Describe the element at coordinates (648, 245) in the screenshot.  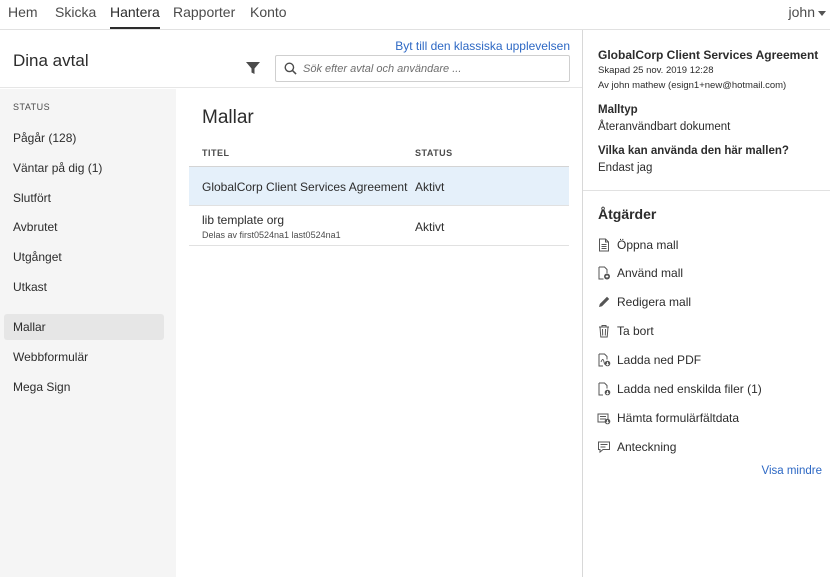
I see `action-label: Öppna mall` at that location.